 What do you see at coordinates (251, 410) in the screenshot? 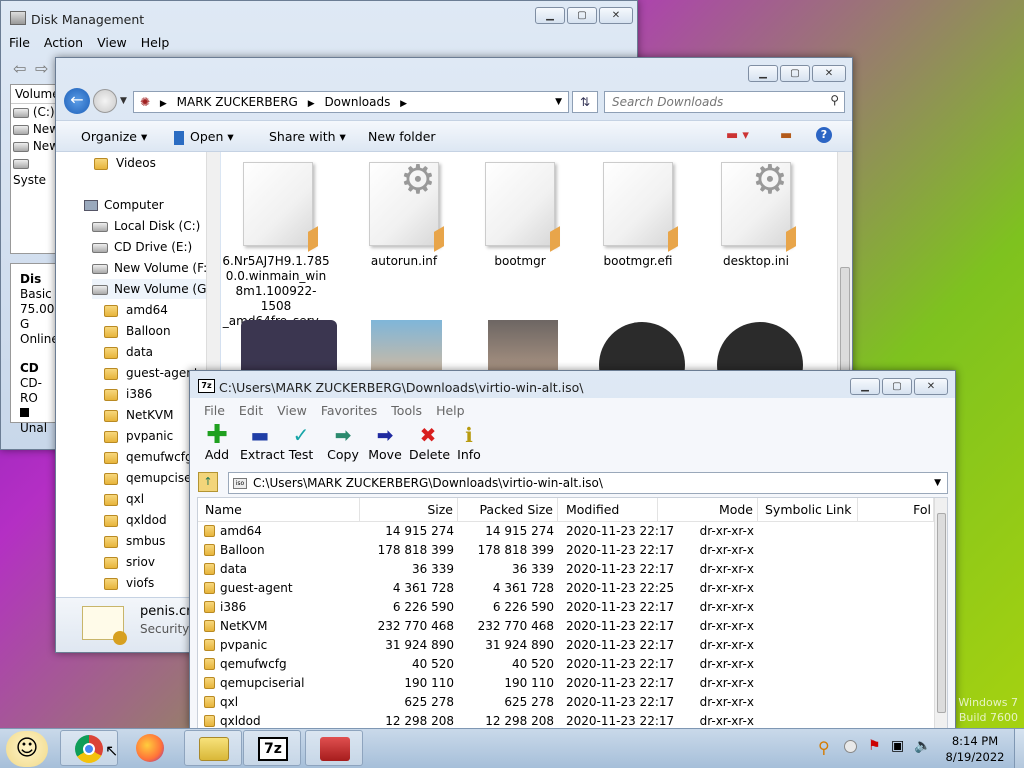
I see `menu-edit: Edit` at bounding box center [251, 410].